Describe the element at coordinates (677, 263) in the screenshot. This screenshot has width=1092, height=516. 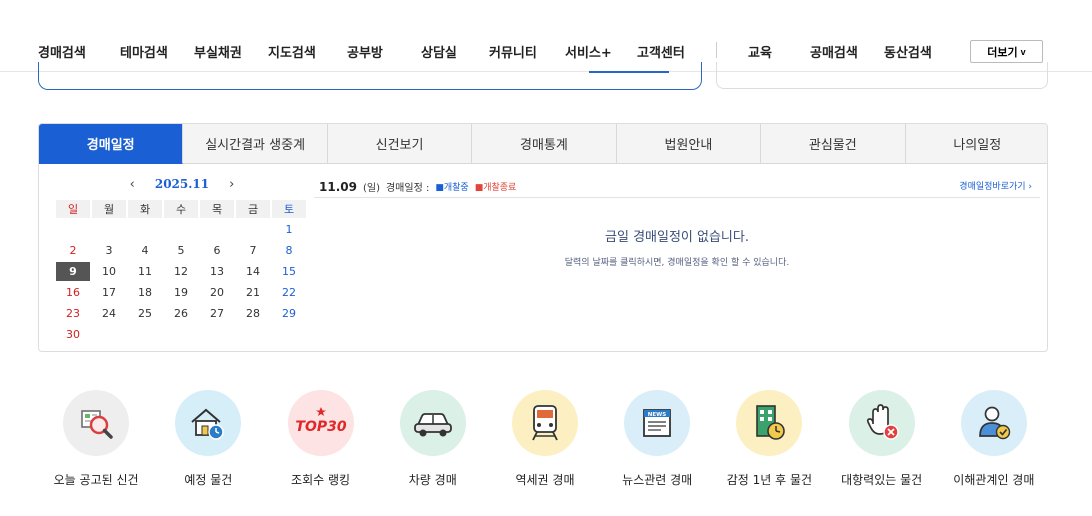
I see `empty-schedule-hint: 달력의 날짜를 클릭하시면, 경매일정을 확인 할 수 있습니다.` at that location.